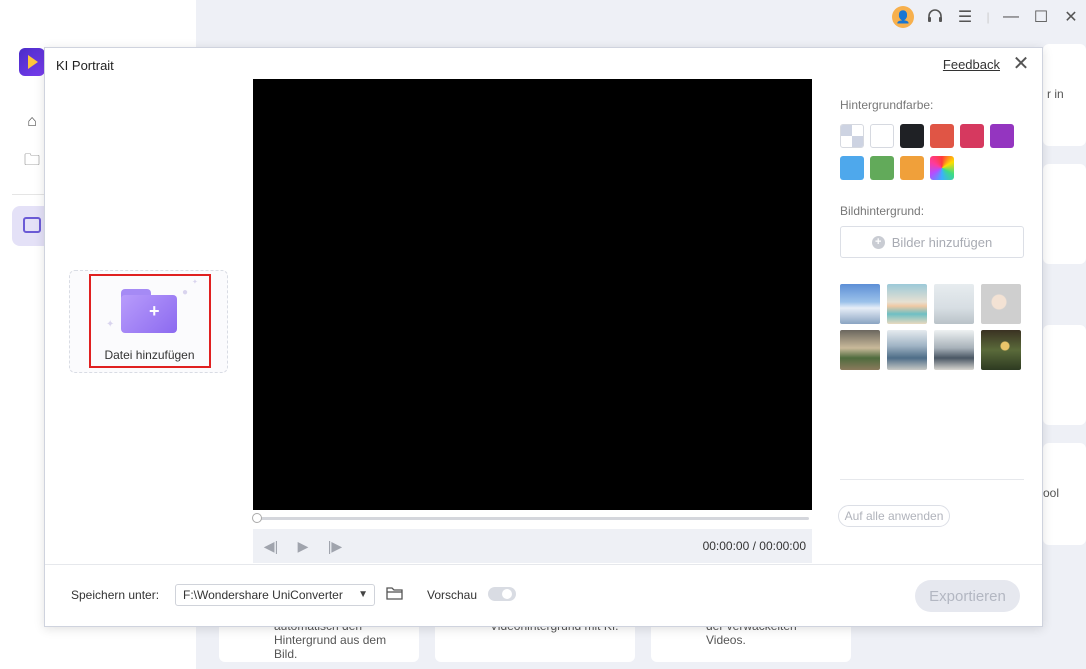 This screenshot has width=1086, height=669. What do you see at coordinates (965, 17) in the screenshot?
I see `menu-icon: ☰` at bounding box center [965, 17].